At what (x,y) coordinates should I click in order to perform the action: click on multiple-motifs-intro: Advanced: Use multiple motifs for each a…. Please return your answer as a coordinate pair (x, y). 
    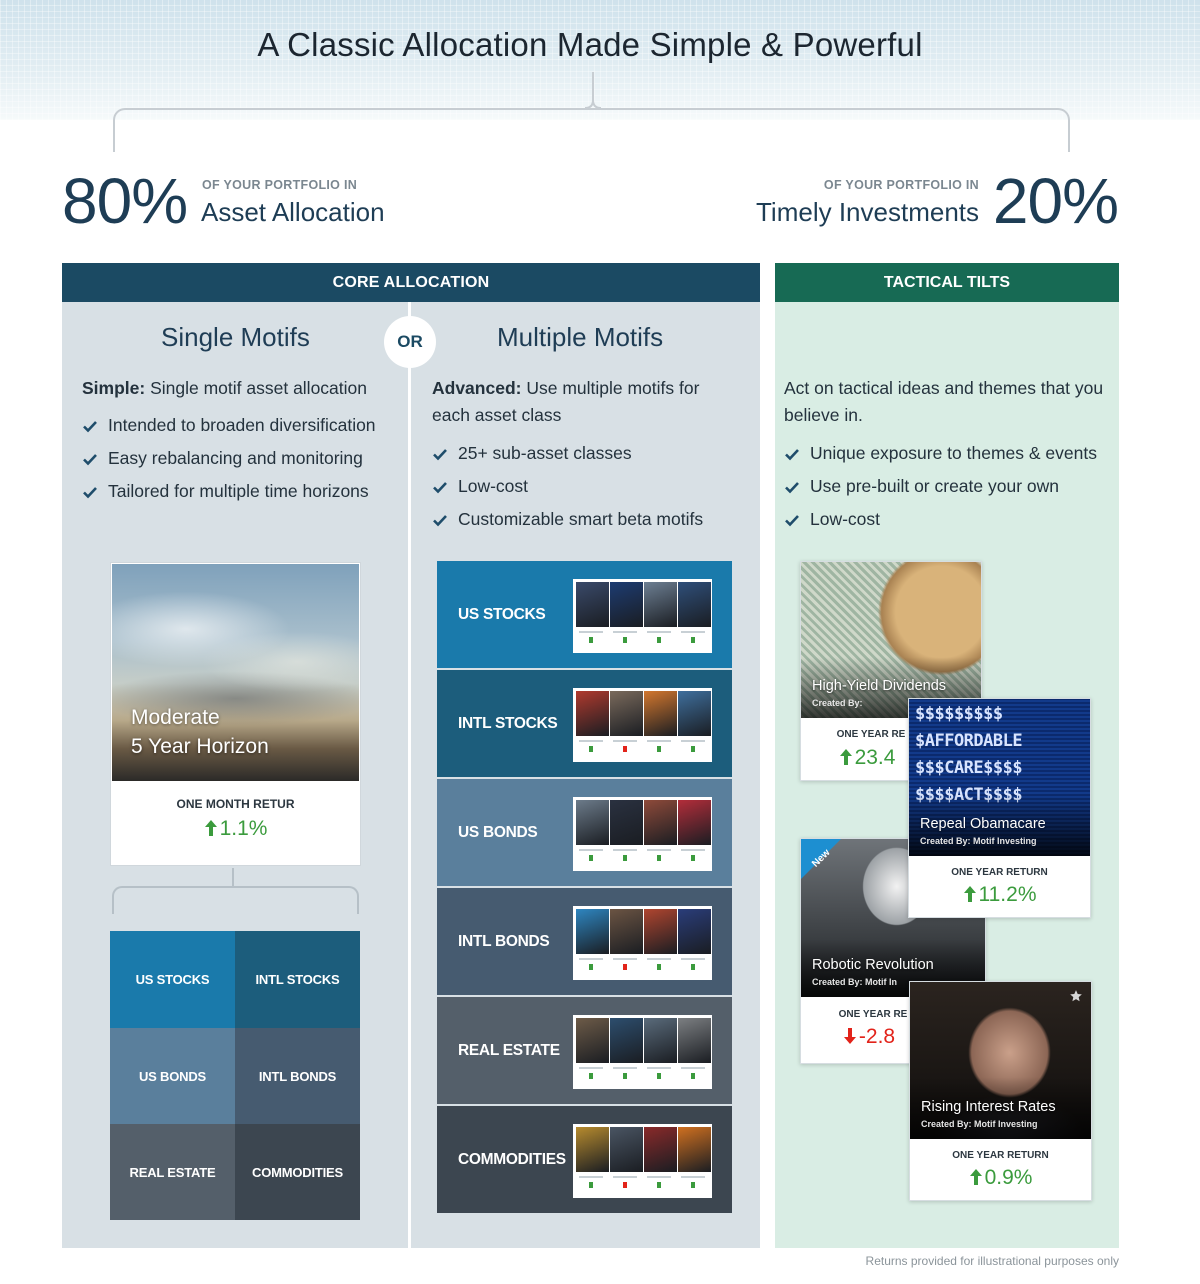
    Looking at the image, I should click on (582, 402).